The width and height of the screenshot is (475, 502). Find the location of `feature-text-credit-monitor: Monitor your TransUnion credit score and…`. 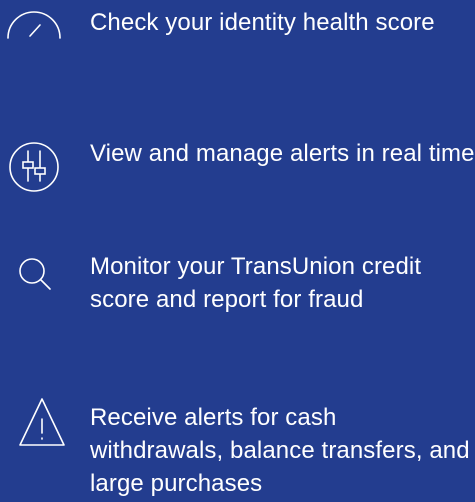

feature-text-credit-monitor: Monitor your TransUnion credit score and… is located at coordinates (256, 283).